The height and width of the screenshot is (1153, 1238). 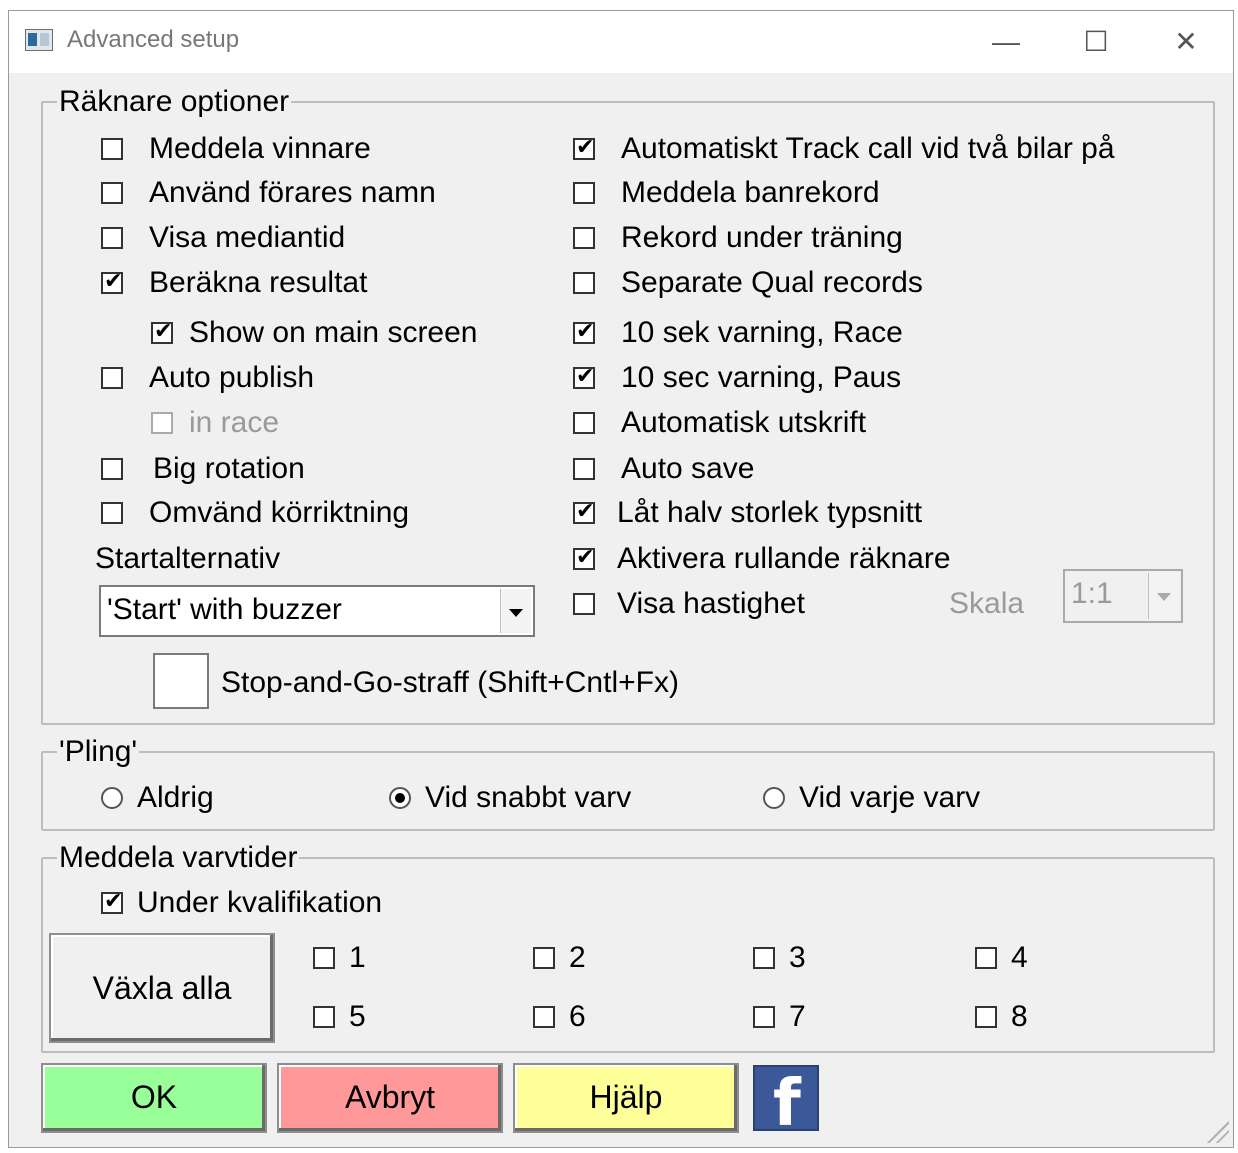 I want to click on ten-sec-warning-race-label: 10 sek varning, Race, so click(x=762, y=332).